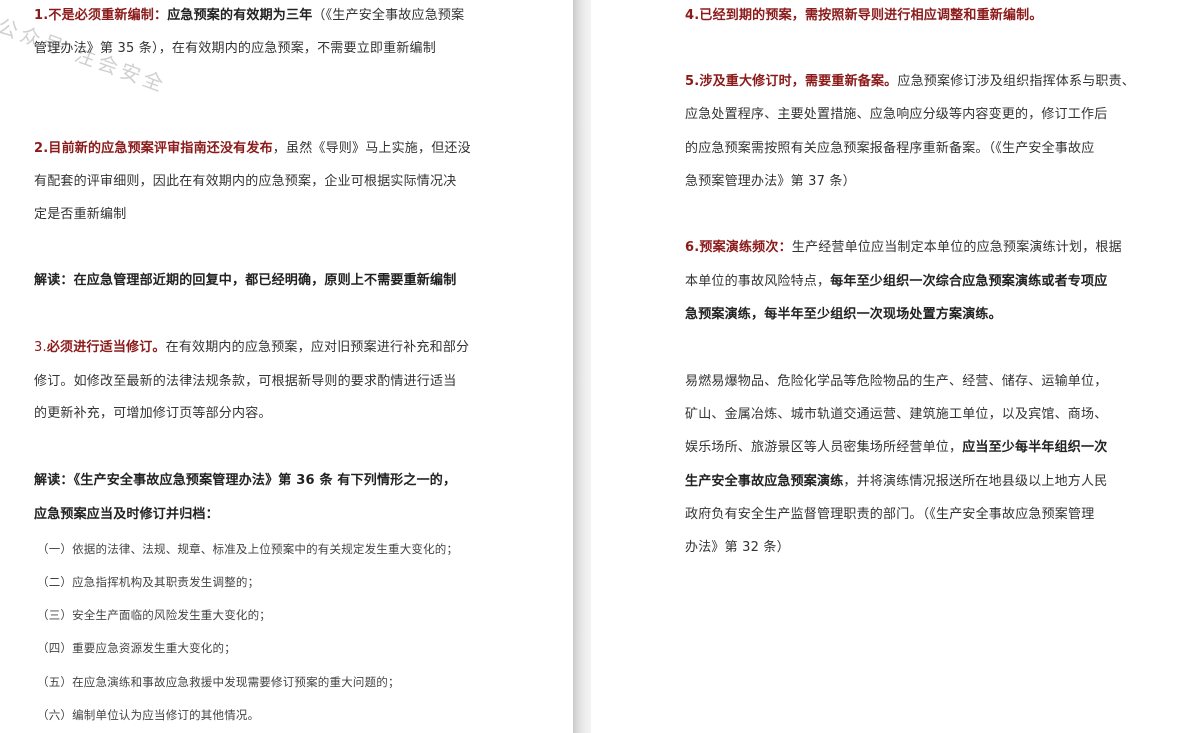 This screenshot has height=733, width=1179. Describe the element at coordinates (41, 15) in the screenshot. I see `paragraph-1-number: 1.` at that location.